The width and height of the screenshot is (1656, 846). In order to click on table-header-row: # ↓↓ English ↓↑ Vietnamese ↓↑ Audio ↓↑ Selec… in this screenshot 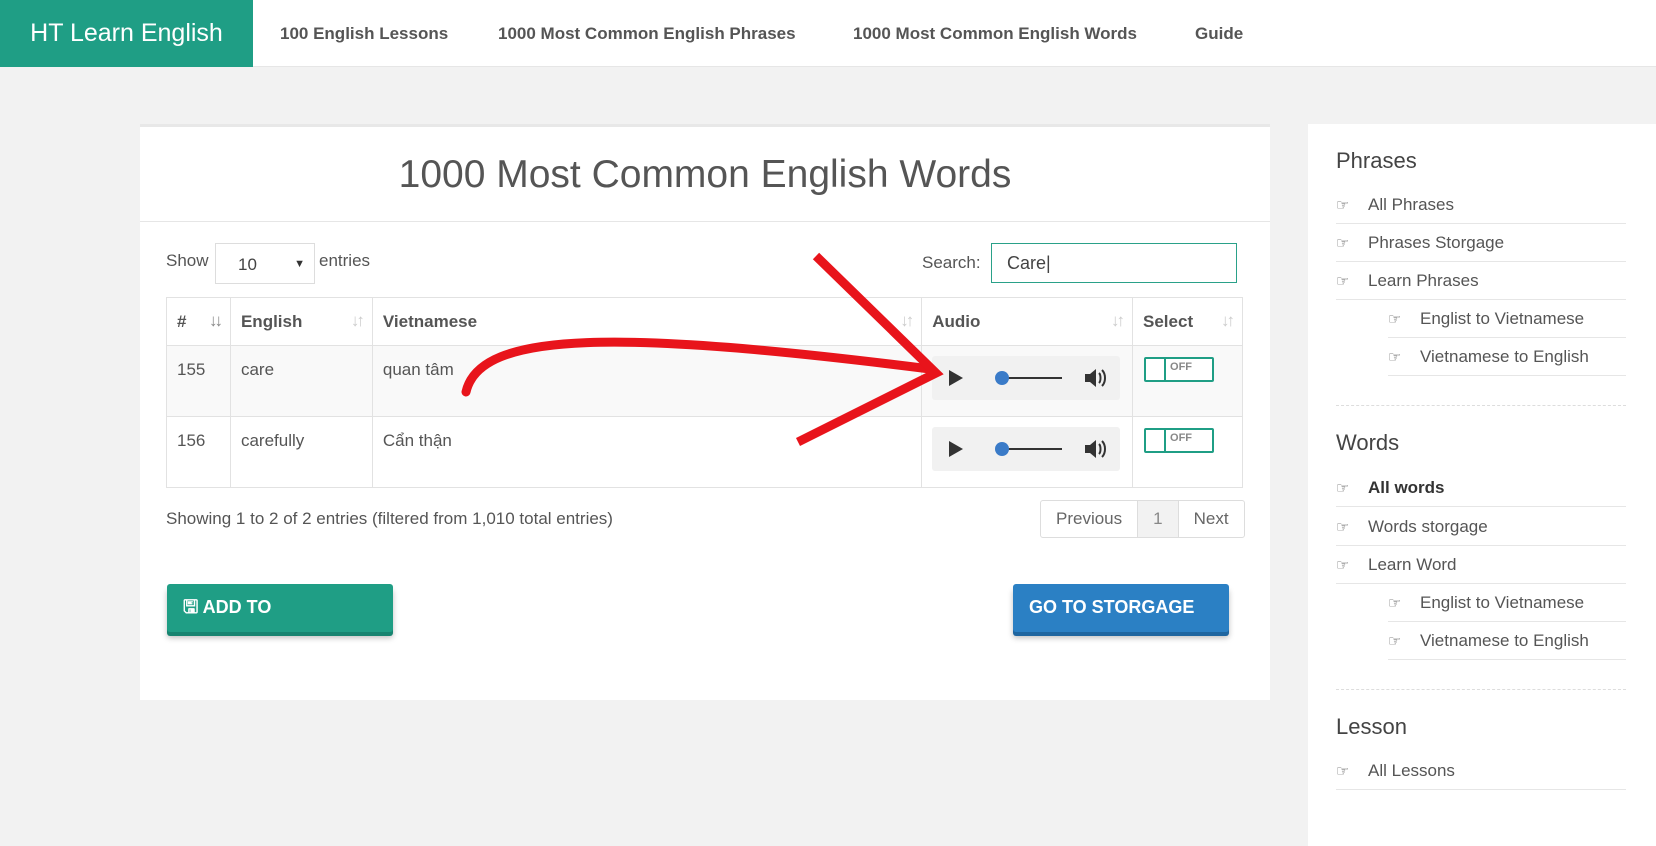, I will do `click(704, 321)`.